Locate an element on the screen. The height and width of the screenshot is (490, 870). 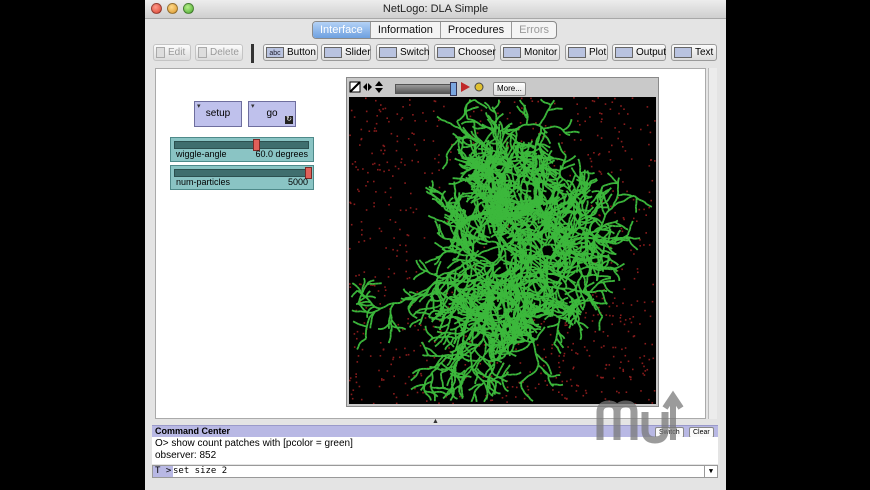
plot-tool-label: Plot is located at coordinates (598, 52).